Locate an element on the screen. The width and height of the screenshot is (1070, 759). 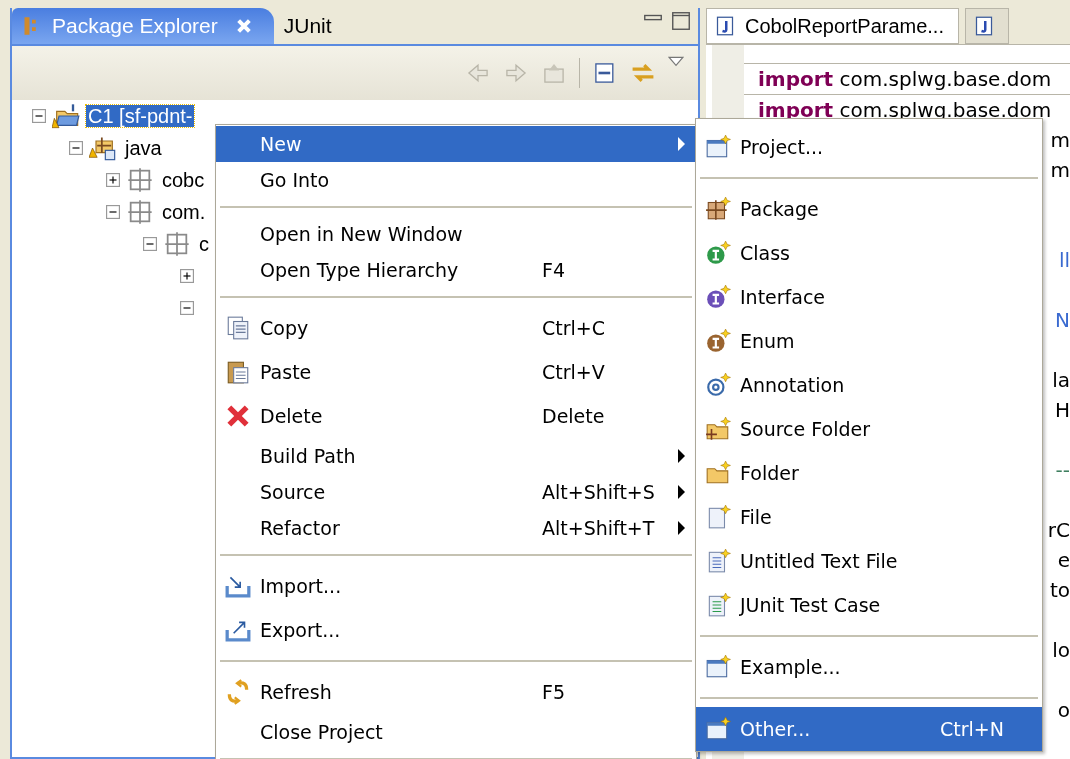
code-fragment: rC is located at coordinates (1058, 530).